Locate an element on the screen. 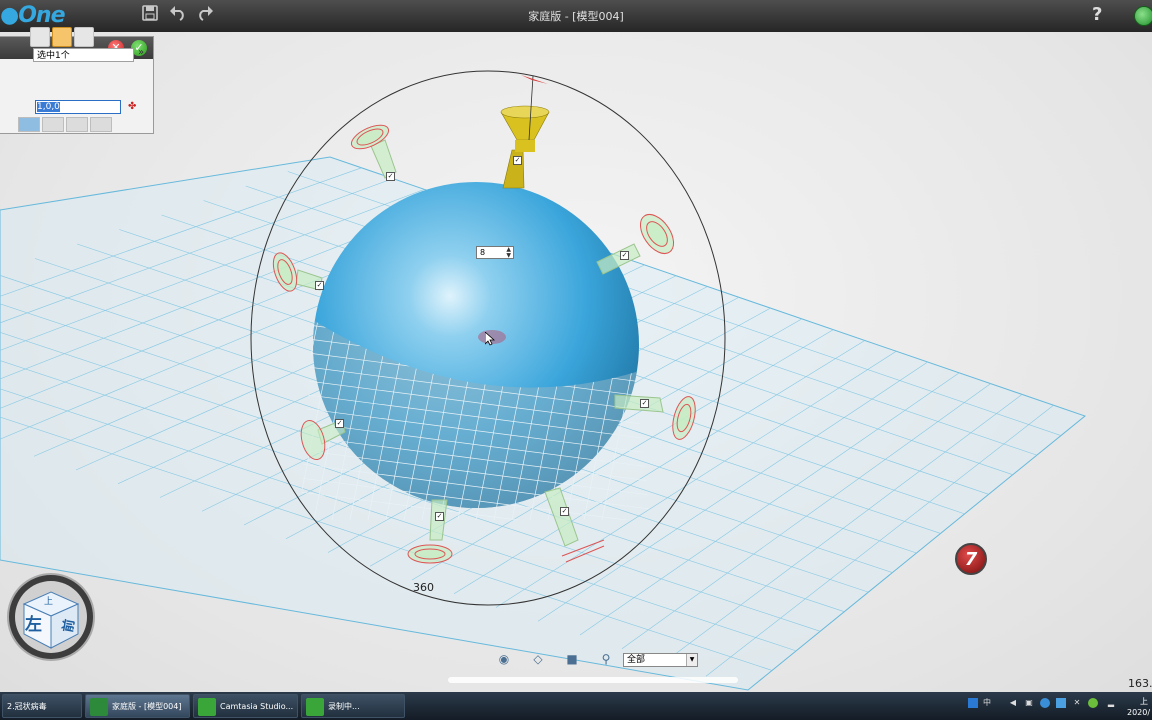 The height and width of the screenshot is (720, 1152). mode-ring-icon is located at coordinates (62, 37).